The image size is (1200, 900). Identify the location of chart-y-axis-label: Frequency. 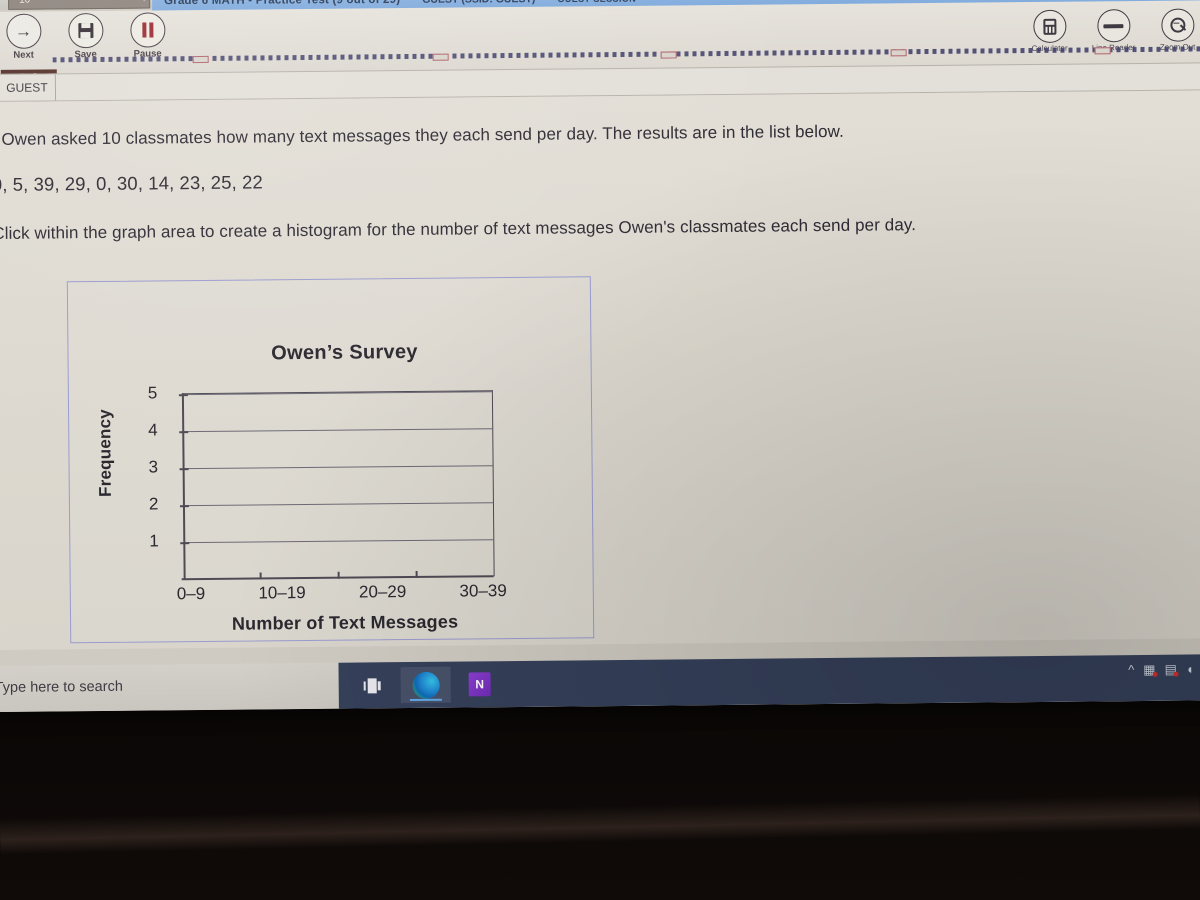
(105, 453).